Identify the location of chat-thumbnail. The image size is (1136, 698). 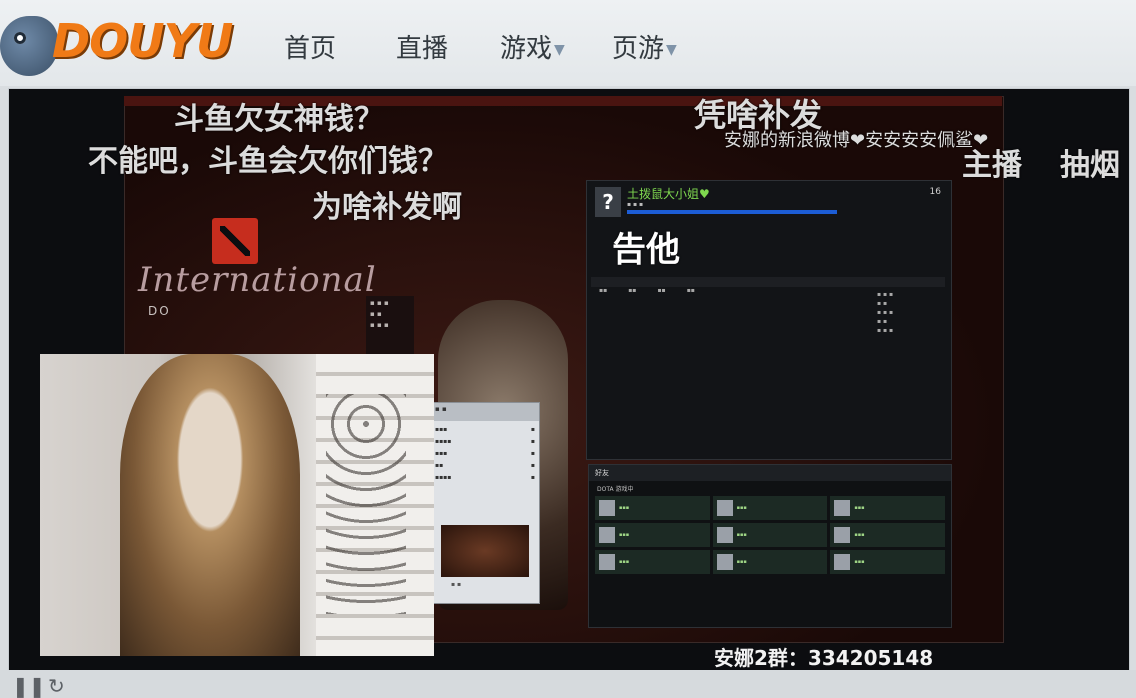
(485, 551).